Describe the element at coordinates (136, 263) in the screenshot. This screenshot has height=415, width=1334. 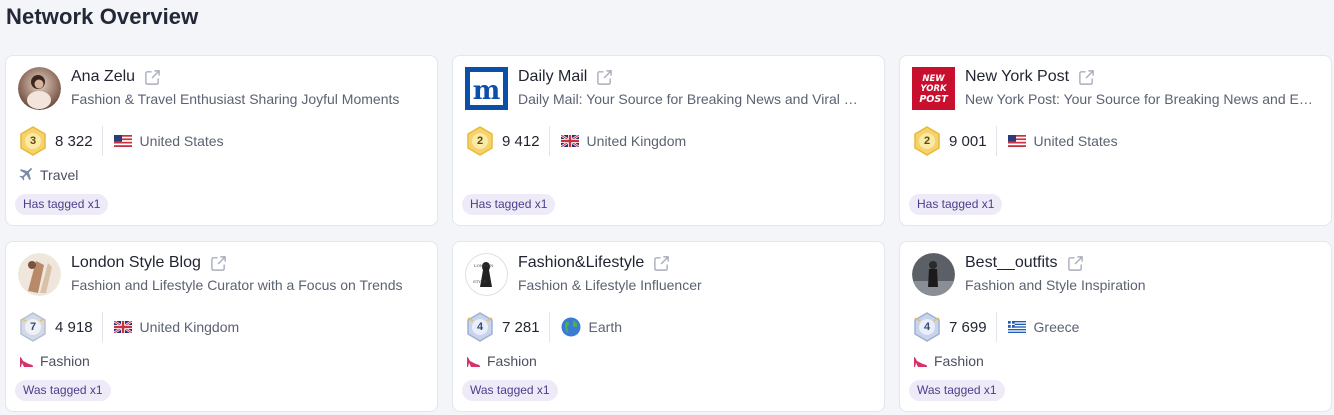
I see `profile-name: London Style Blog` at that location.